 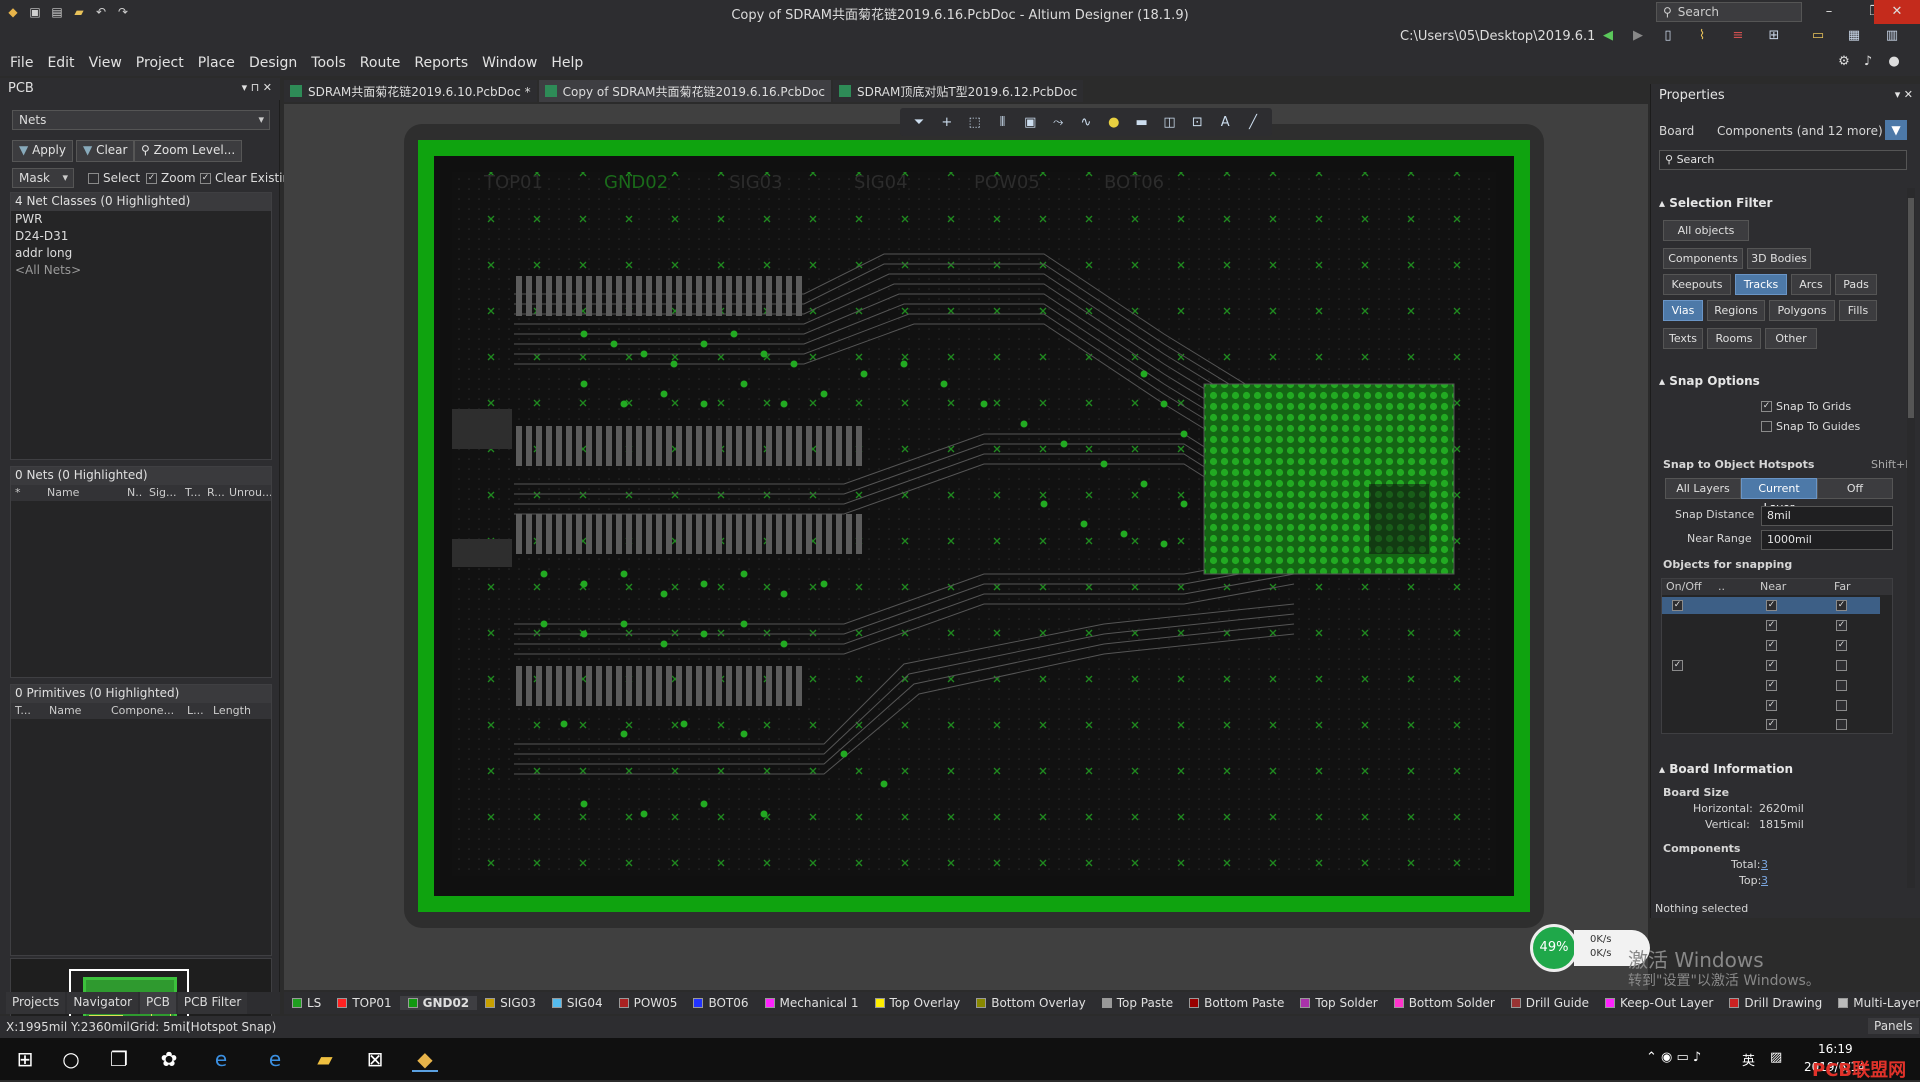 What do you see at coordinates (1668, 36) in the screenshot?
I see `document-icon: ▯` at bounding box center [1668, 36].